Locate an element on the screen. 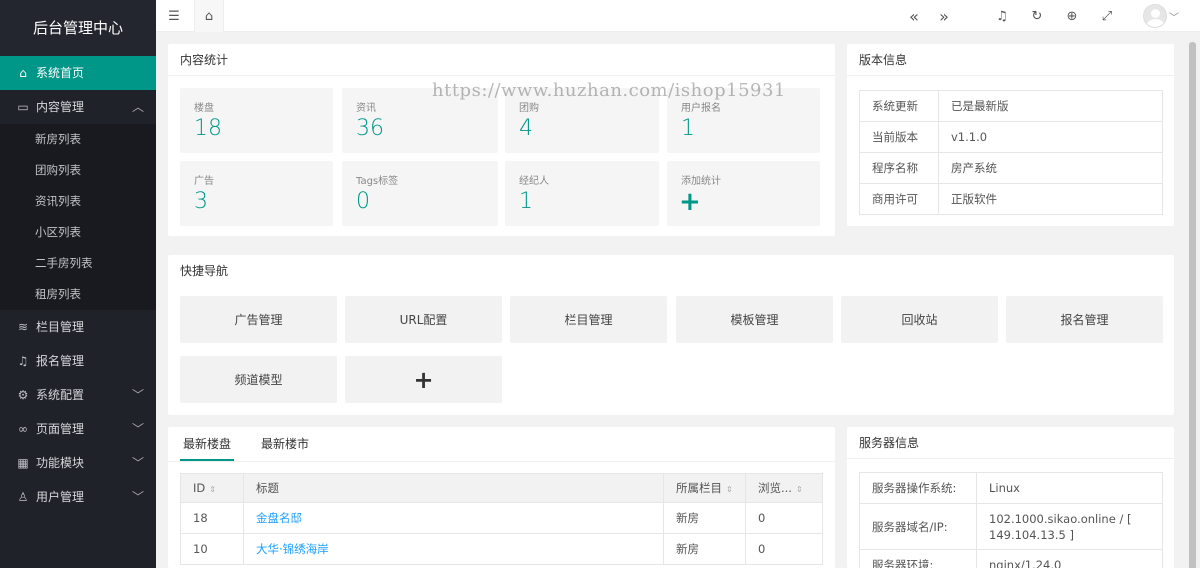 This screenshot has height=568, width=1200. version-table: 系统更新 已是最新版 当前版本 v1.1.0 程序名称 房产系统 商用许可 正版软件 is located at coordinates (1011, 152).